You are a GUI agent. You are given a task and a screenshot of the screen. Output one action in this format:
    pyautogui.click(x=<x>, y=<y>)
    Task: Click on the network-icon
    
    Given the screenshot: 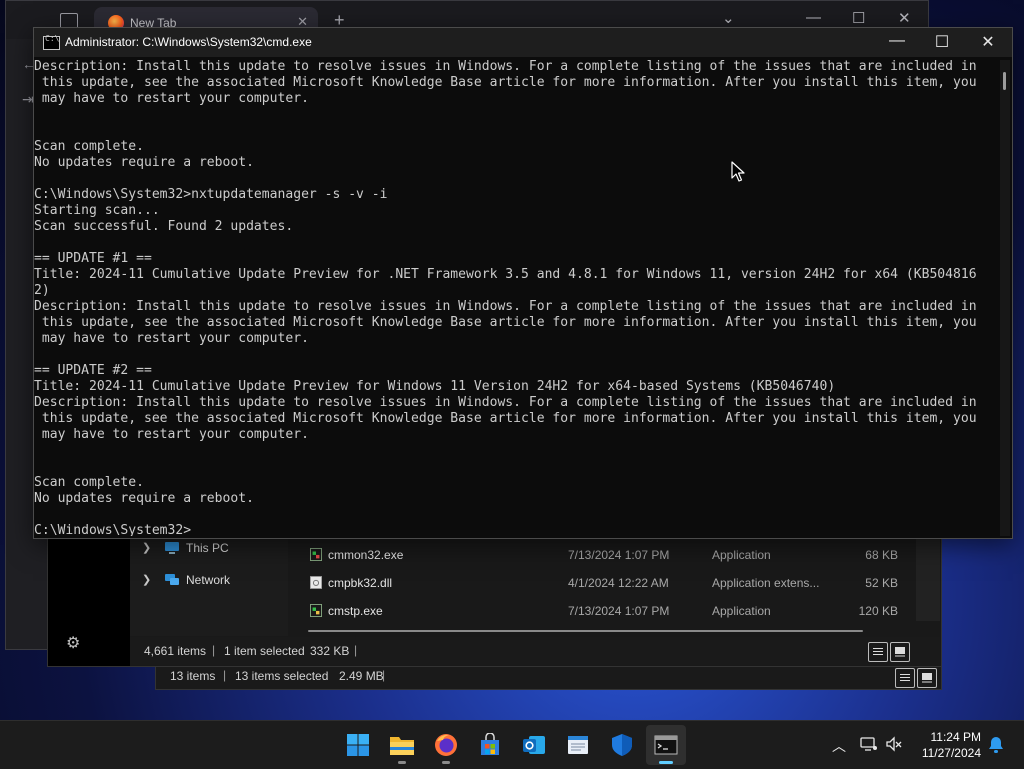 What is the action you would take?
    pyautogui.click(x=172, y=579)
    